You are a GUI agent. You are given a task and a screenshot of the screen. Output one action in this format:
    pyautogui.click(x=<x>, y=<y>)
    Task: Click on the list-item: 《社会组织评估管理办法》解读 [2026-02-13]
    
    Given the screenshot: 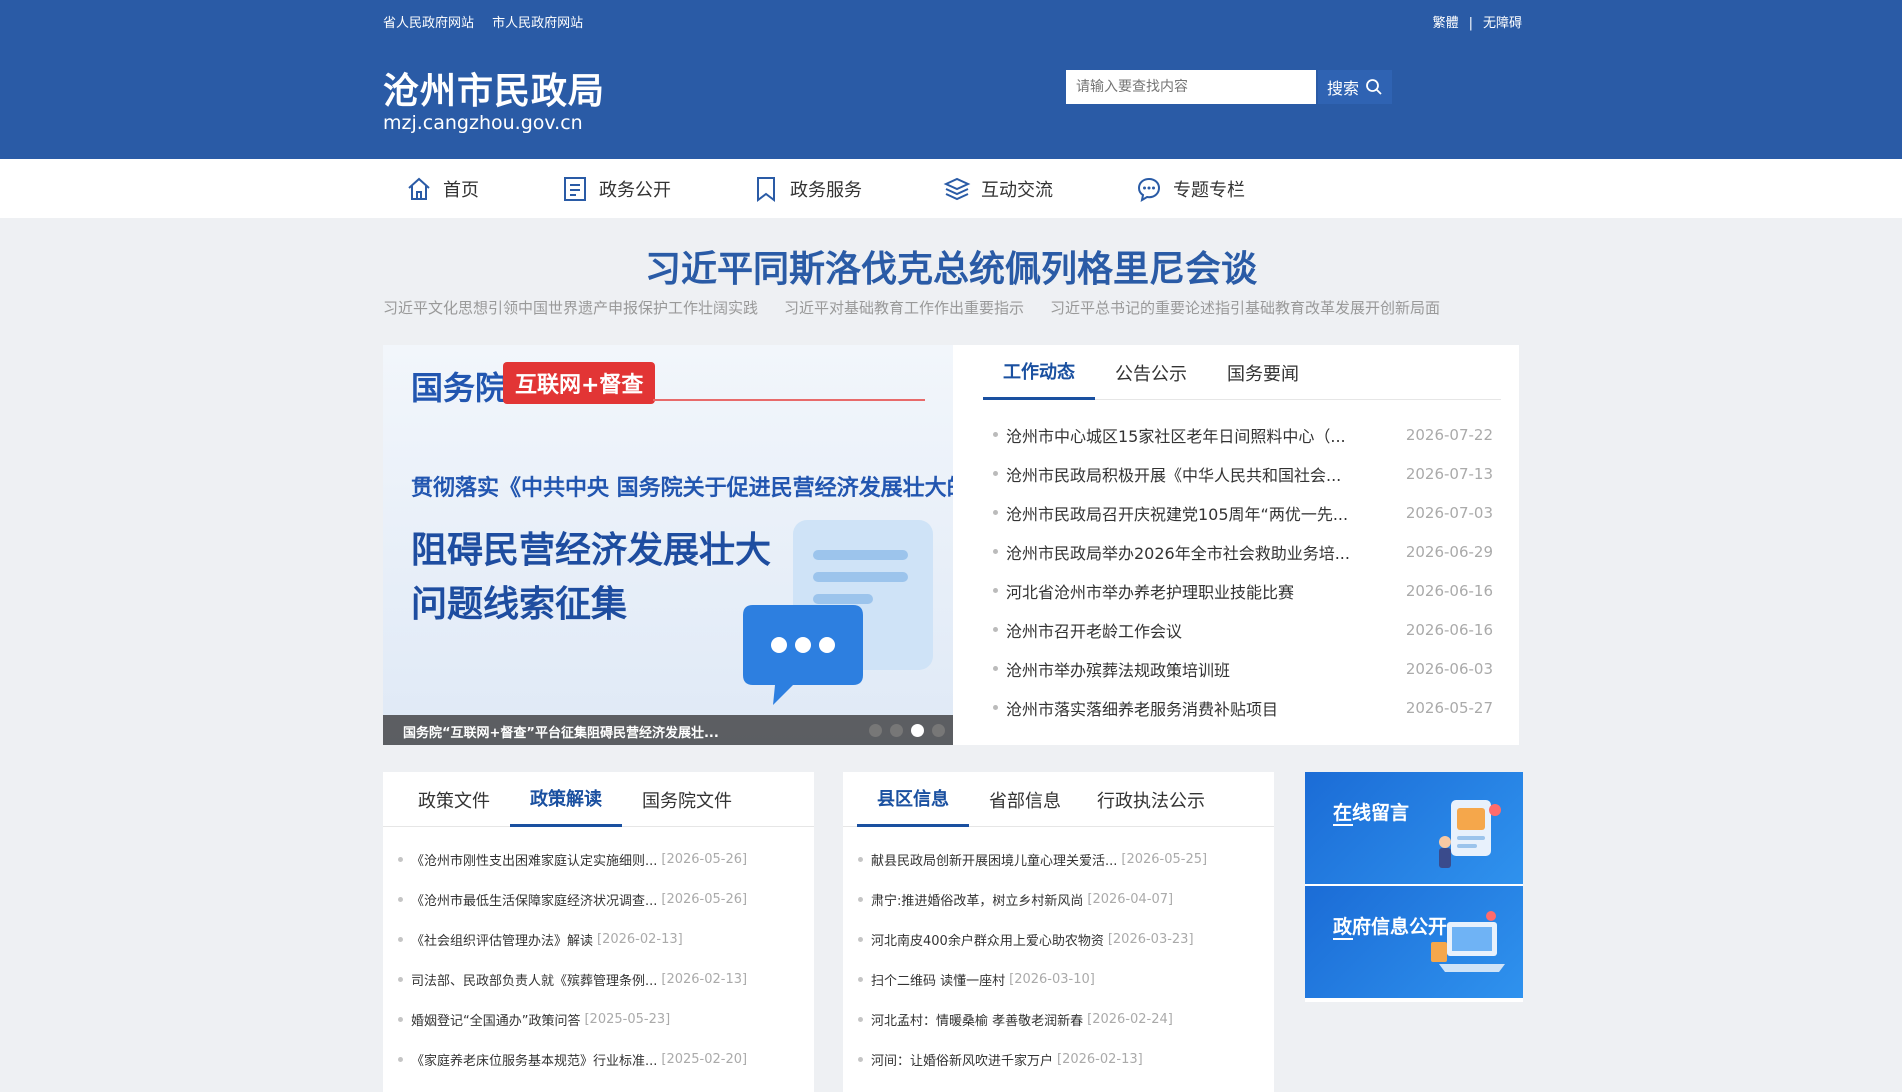 What is the action you would take?
    pyautogui.click(x=600, y=939)
    